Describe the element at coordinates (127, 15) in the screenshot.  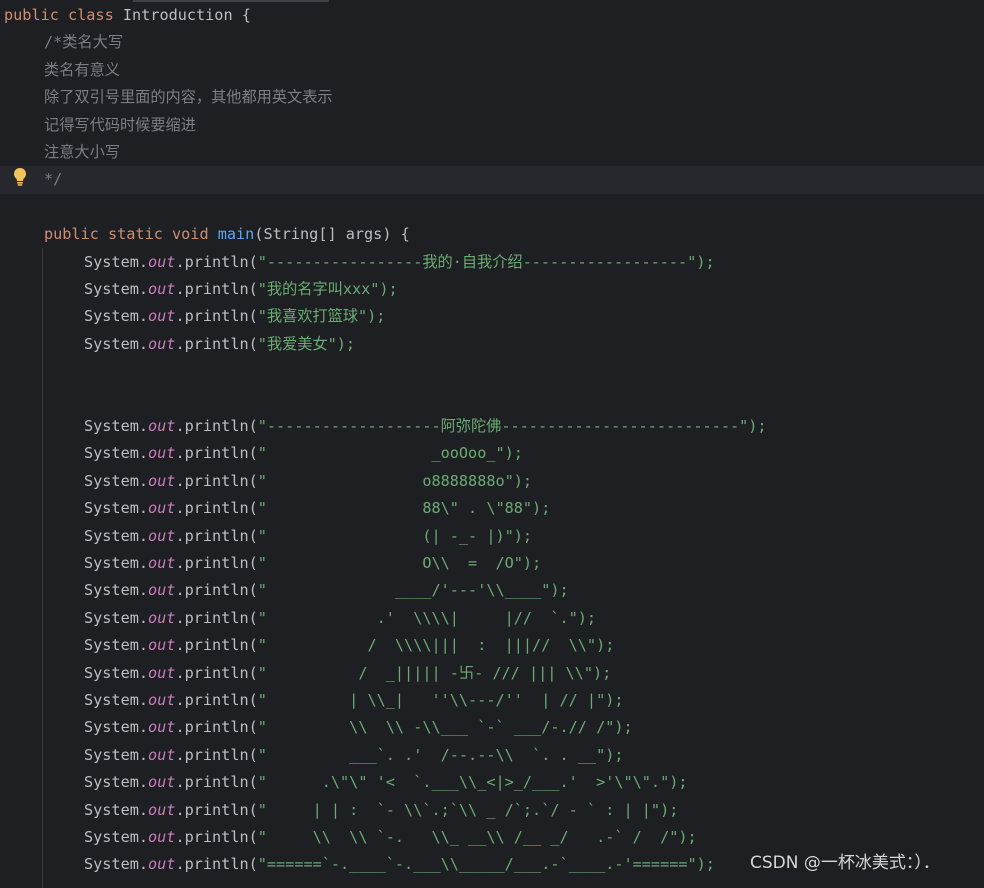
I see `code-content: public class Introduction {` at that location.